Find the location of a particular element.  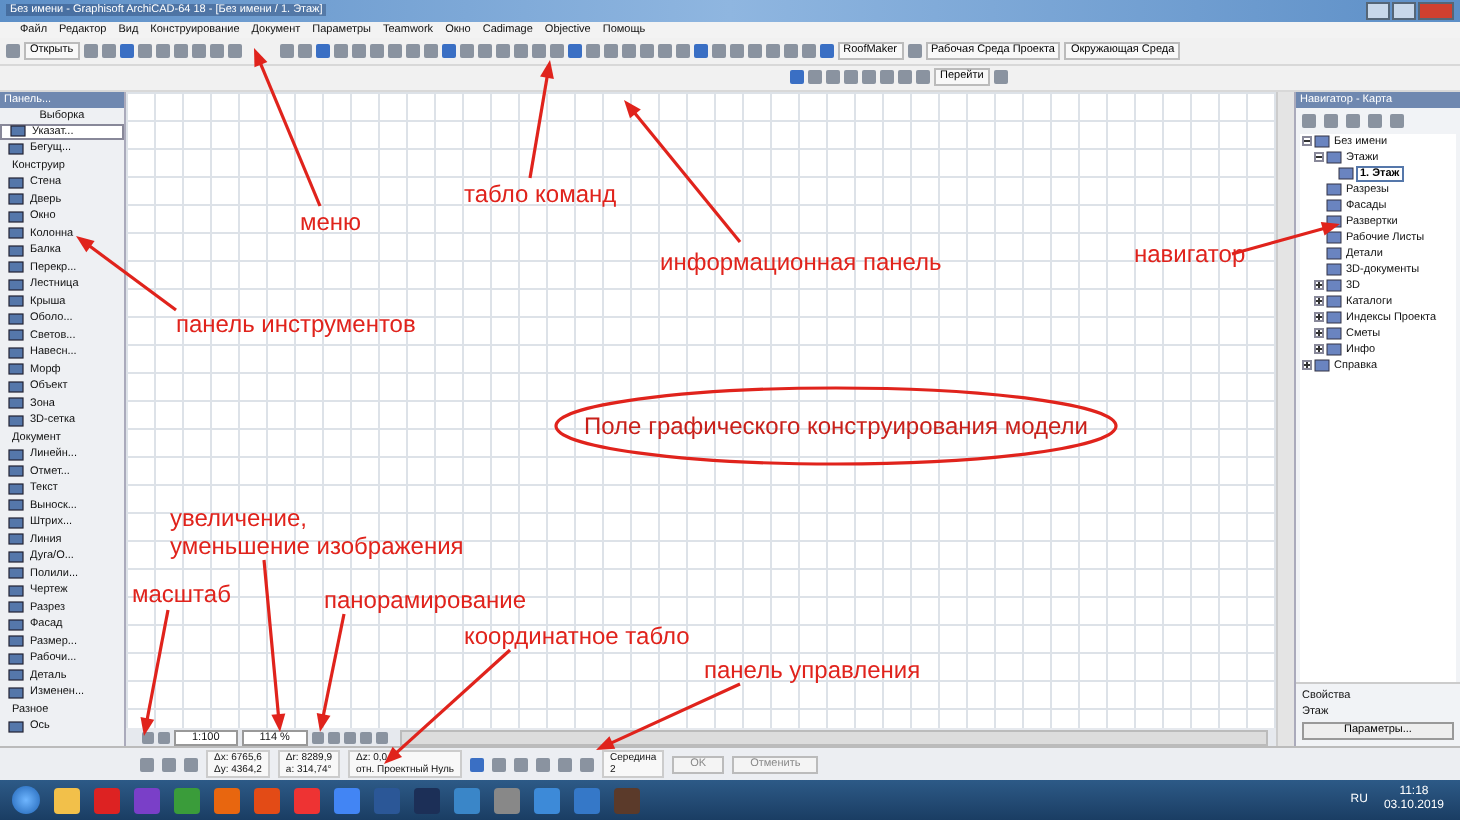

annotation-label: информационная панель is located at coordinates (801, 262).